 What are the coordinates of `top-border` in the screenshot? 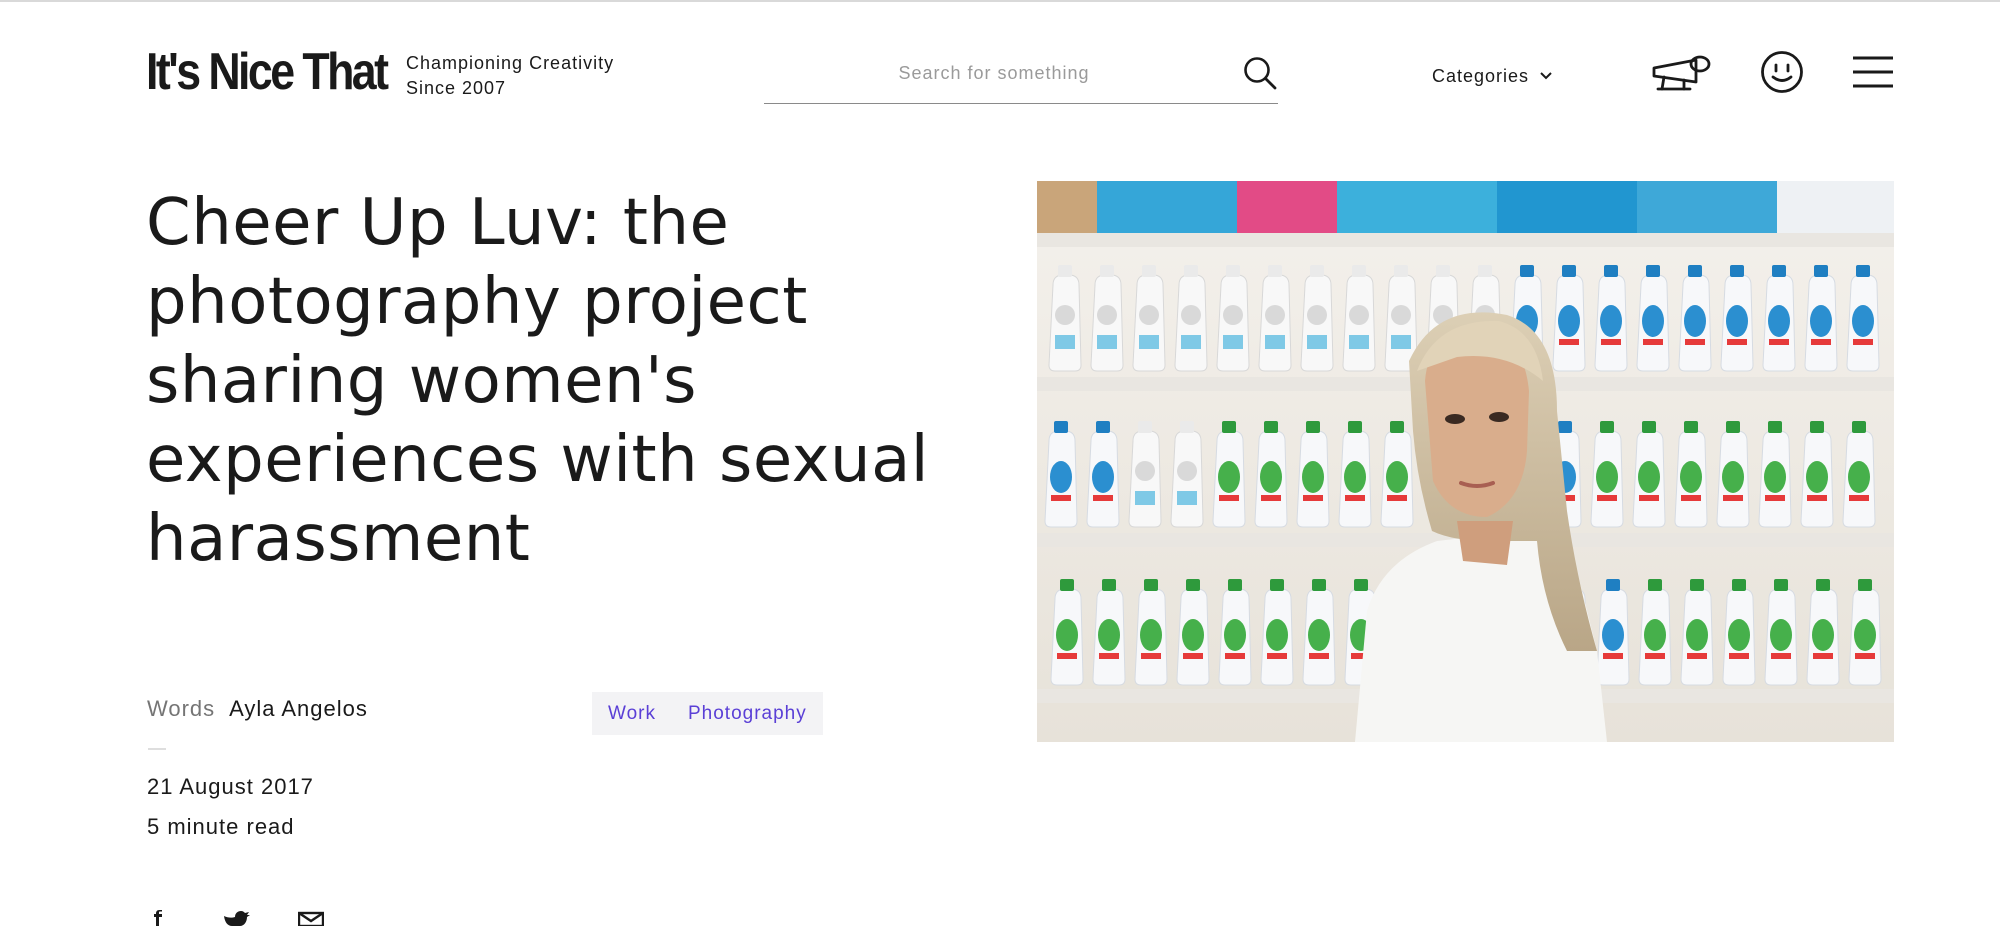 It's located at (1000, 1).